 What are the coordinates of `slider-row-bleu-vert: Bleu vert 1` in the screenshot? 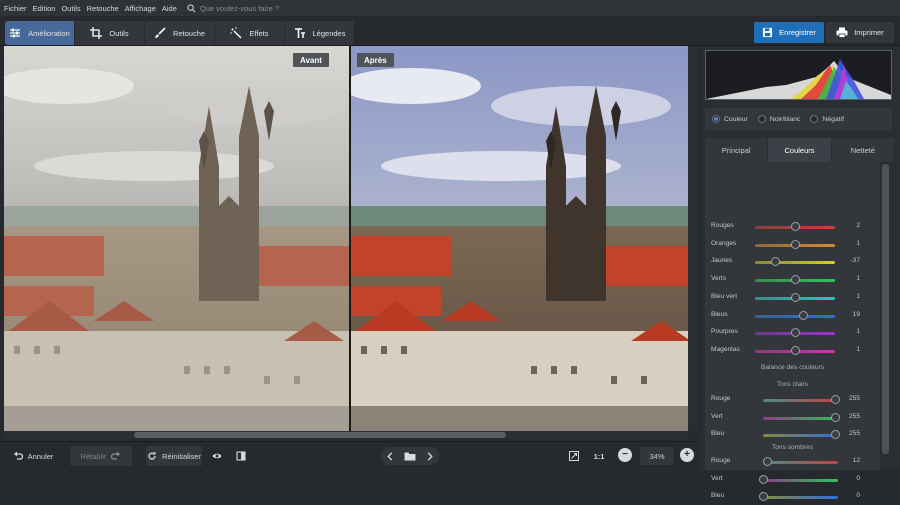 It's located at (792, 299).